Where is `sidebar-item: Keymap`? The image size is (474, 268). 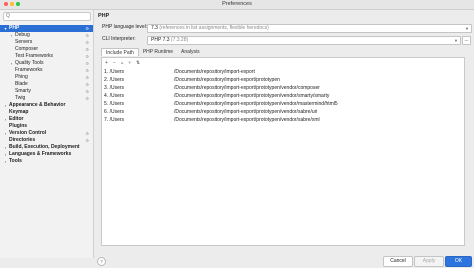 sidebar-item: Keymap is located at coordinates (46, 112).